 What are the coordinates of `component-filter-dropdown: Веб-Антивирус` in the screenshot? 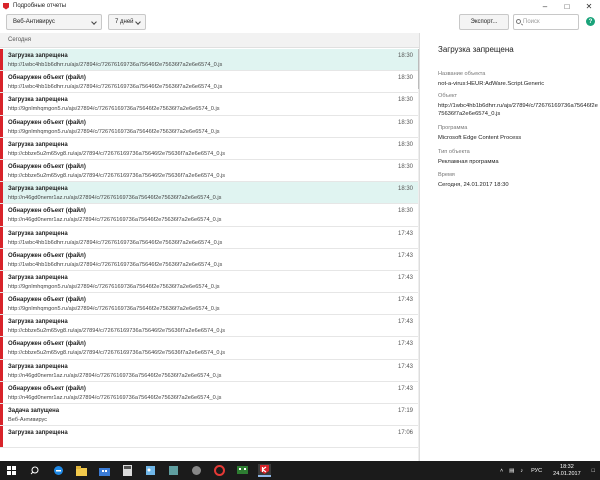 It's located at (54, 22).